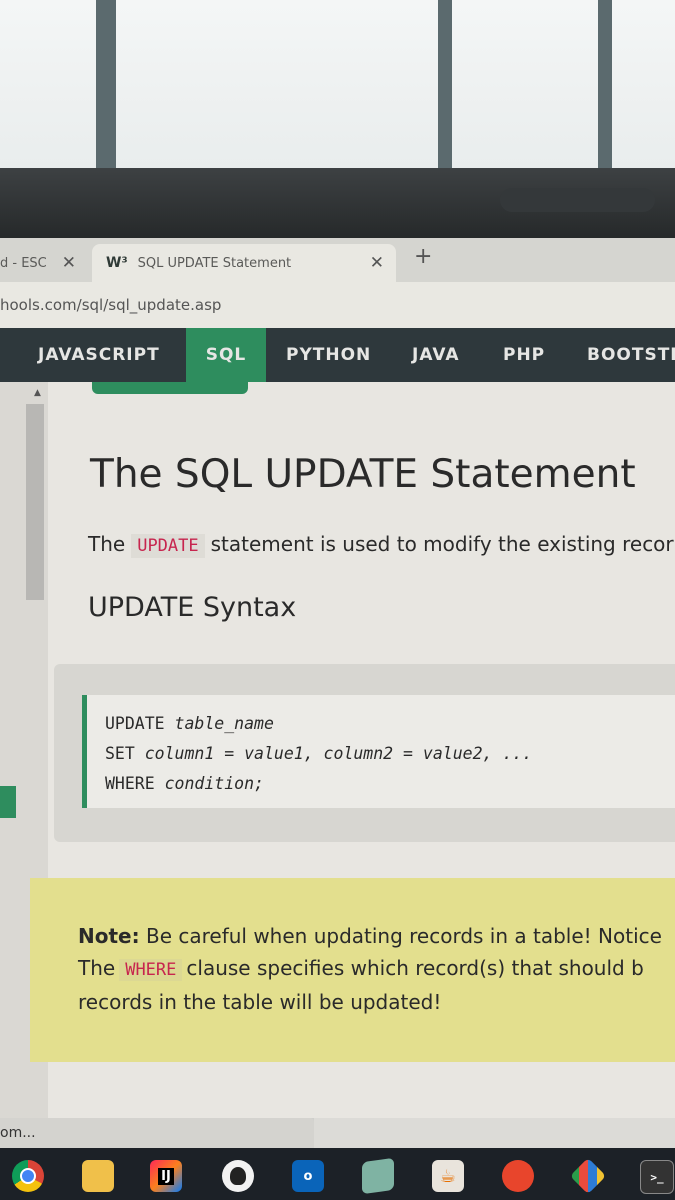  I want to click on inline-code: WHERE, so click(151, 970).